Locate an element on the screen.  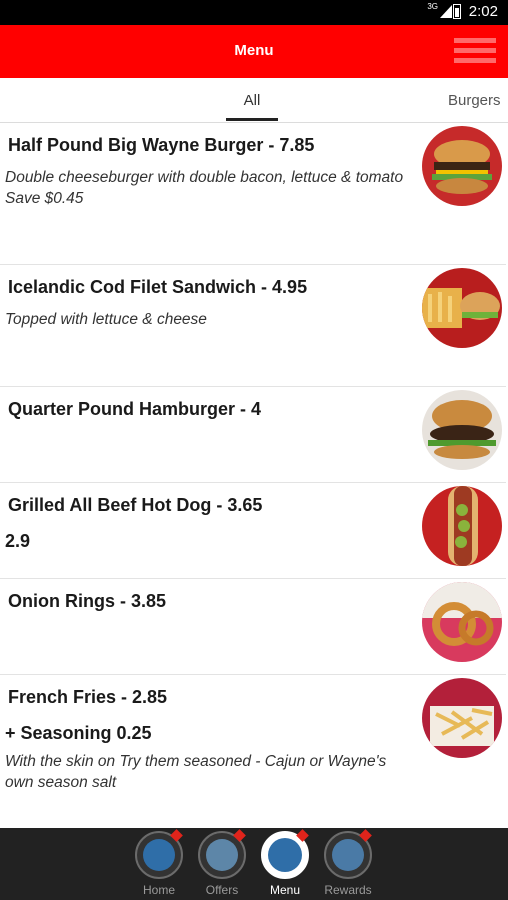
clock: 2:02 is located at coordinates (483, 11).